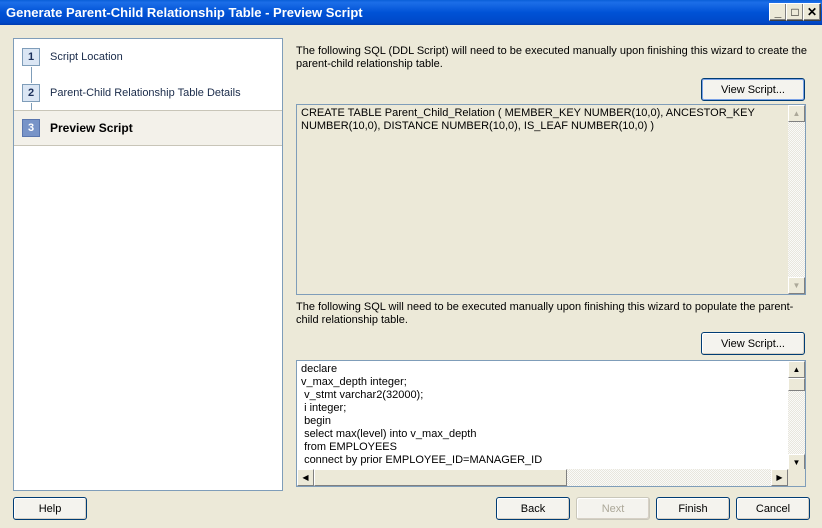  I want to click on close-icon: ✕, so click(812, 12).